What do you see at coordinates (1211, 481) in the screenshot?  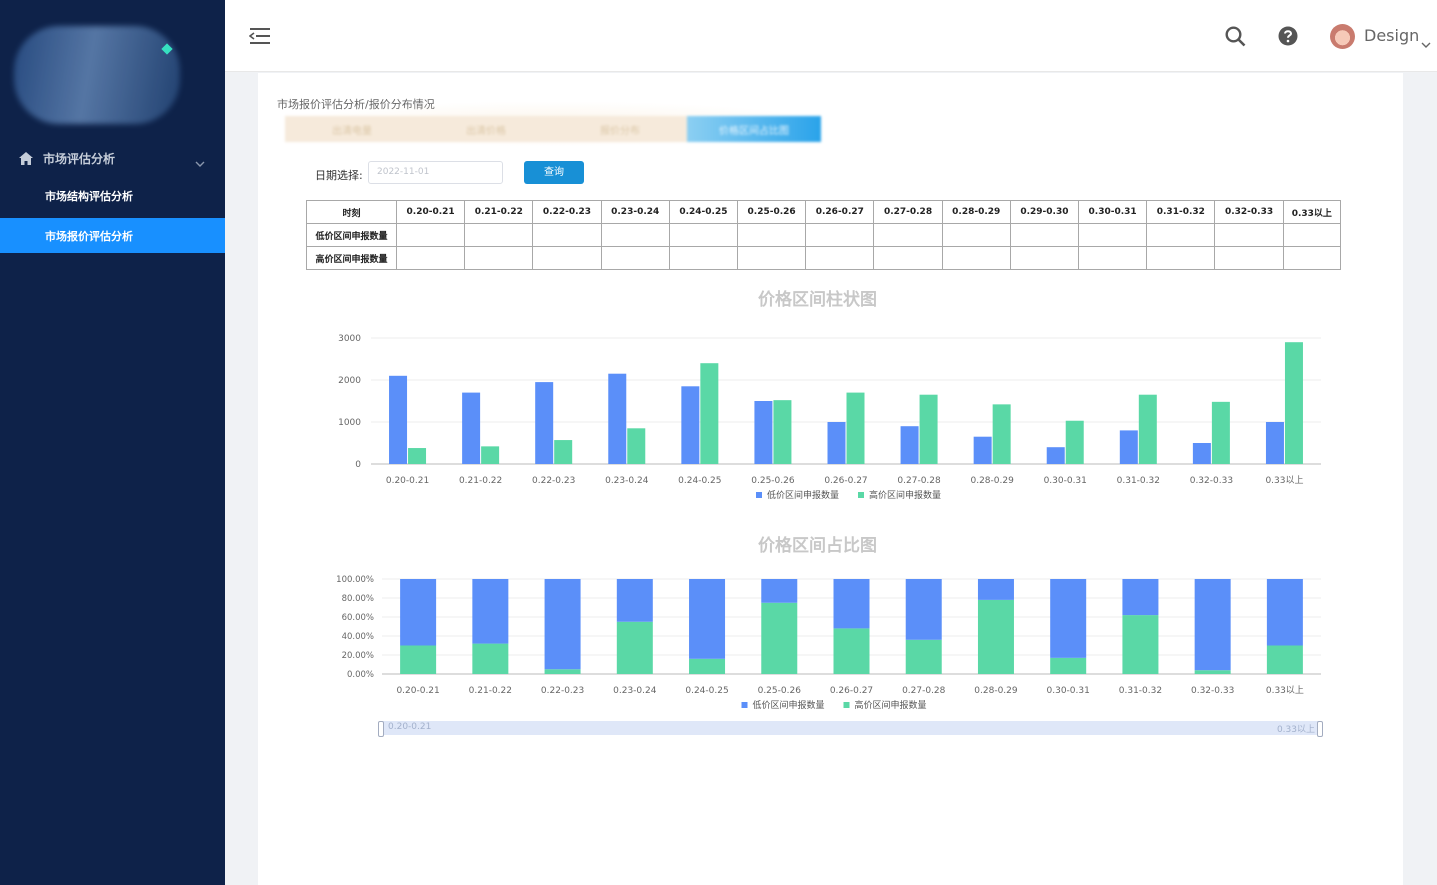 I see `x-tick-label: 0.32-0.33` at bounding box center [1211, 481].